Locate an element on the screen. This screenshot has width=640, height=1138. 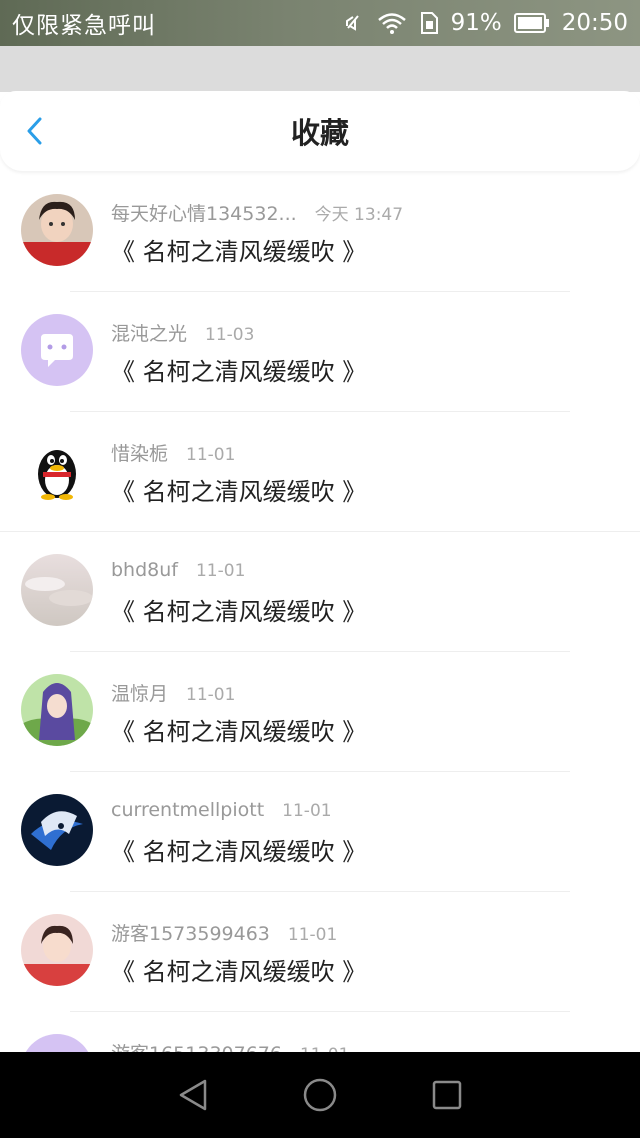
battery-icon is located at coordinates (531, 23).